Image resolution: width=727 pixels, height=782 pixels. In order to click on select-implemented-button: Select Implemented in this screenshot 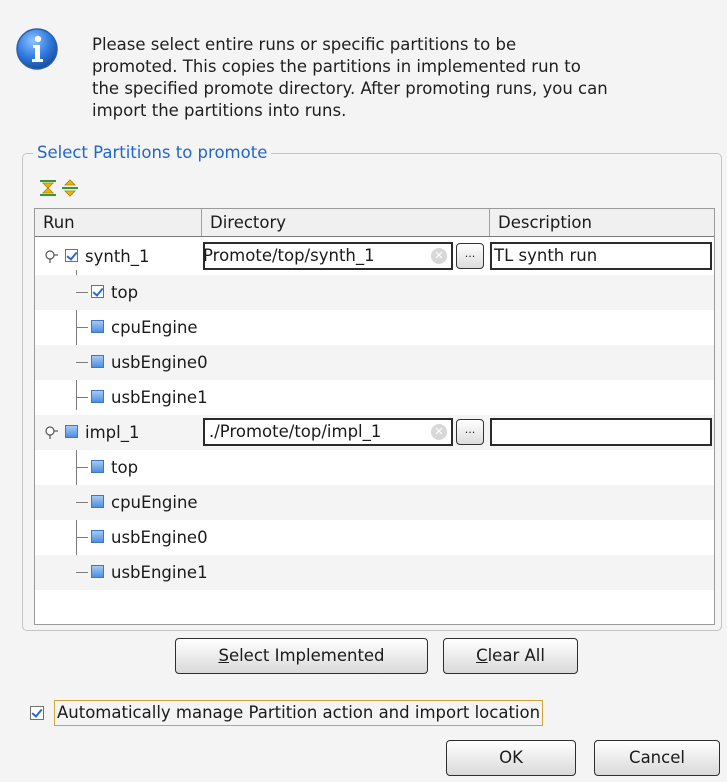, I will do `click(301, 656)`.